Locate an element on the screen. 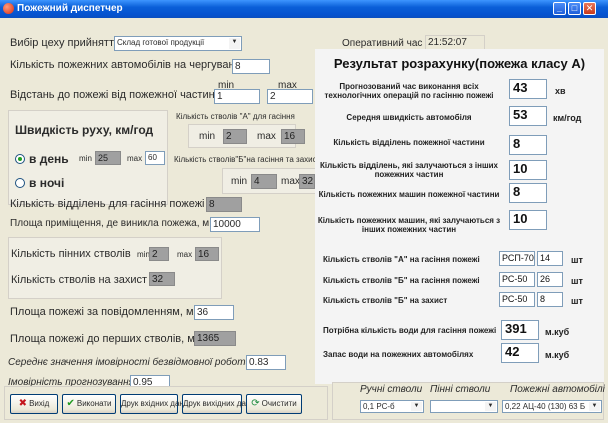 The width and height of the screenshot is (608, 423). protect-label: Кількість стволів на захист is located at coordinates (79, 280).